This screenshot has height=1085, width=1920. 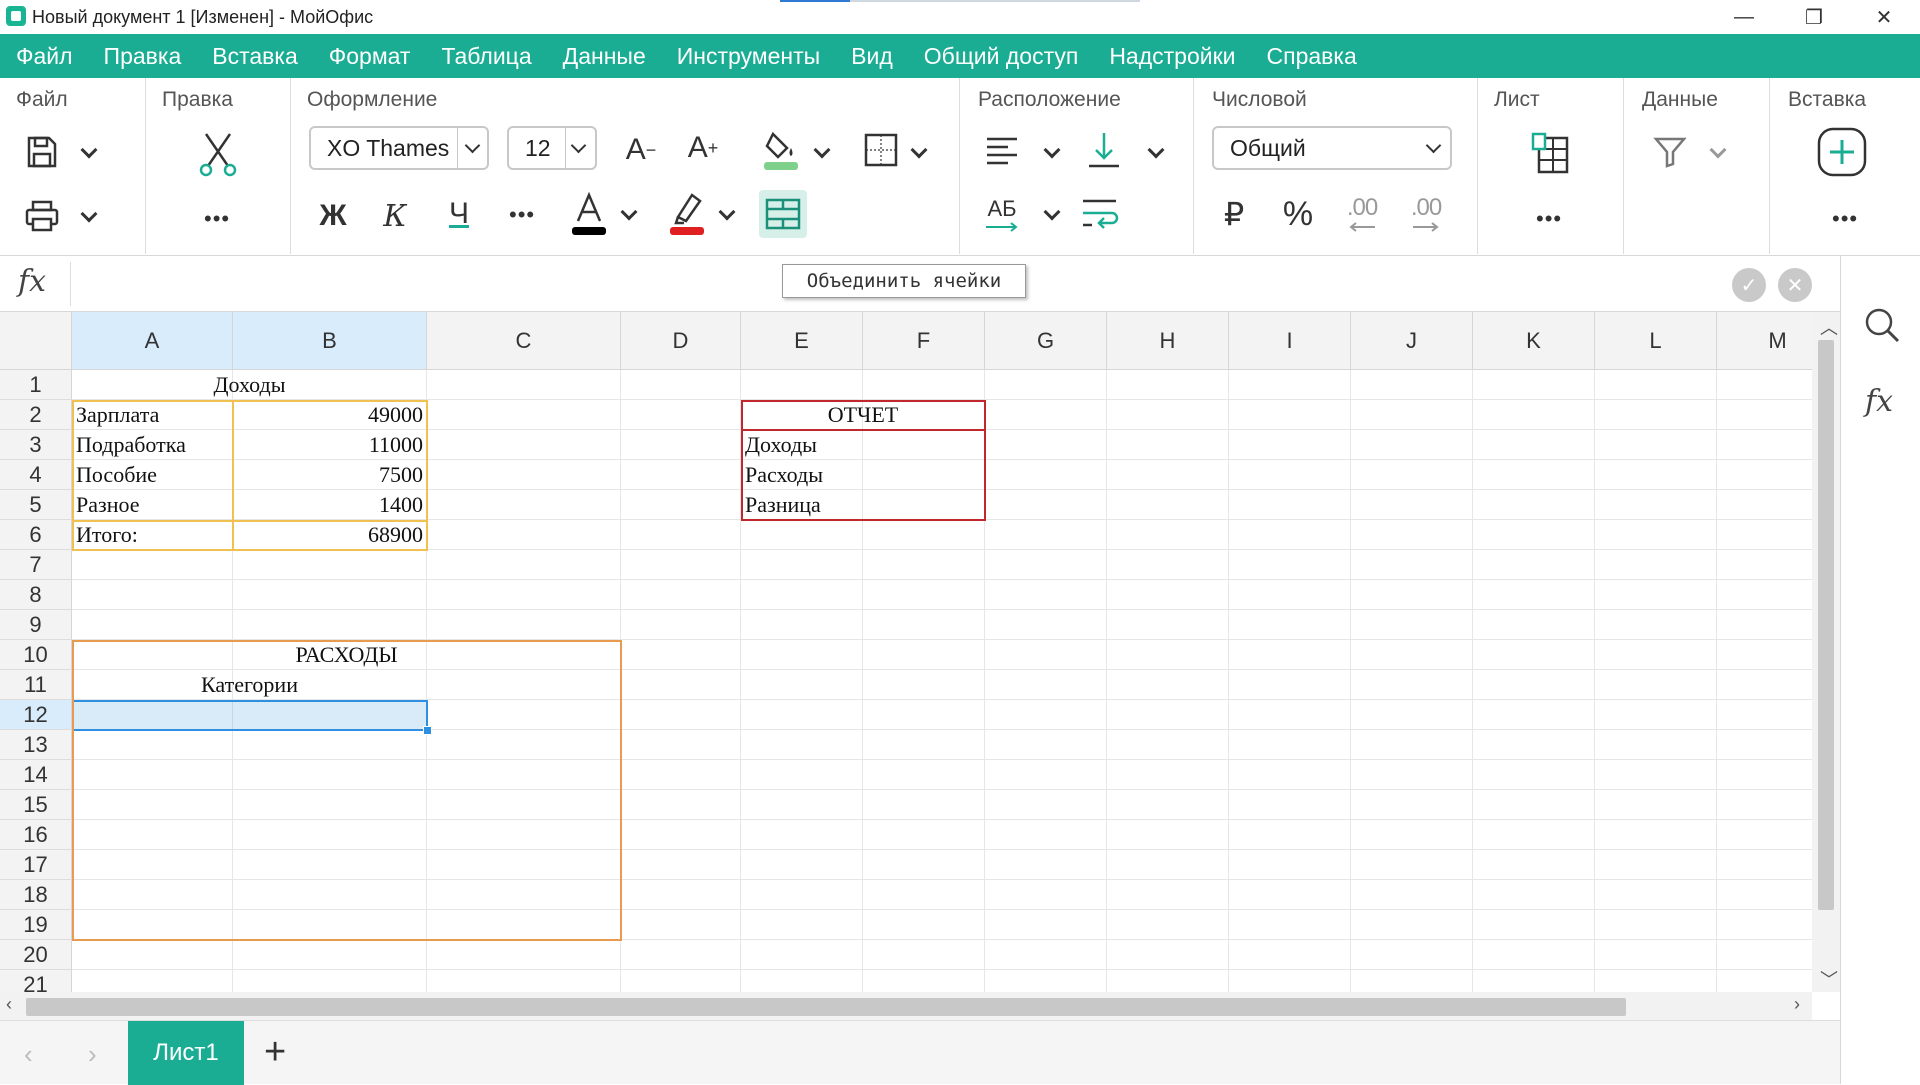 I want to click on number-format-select: Общий, so click(x=1332, y=148).